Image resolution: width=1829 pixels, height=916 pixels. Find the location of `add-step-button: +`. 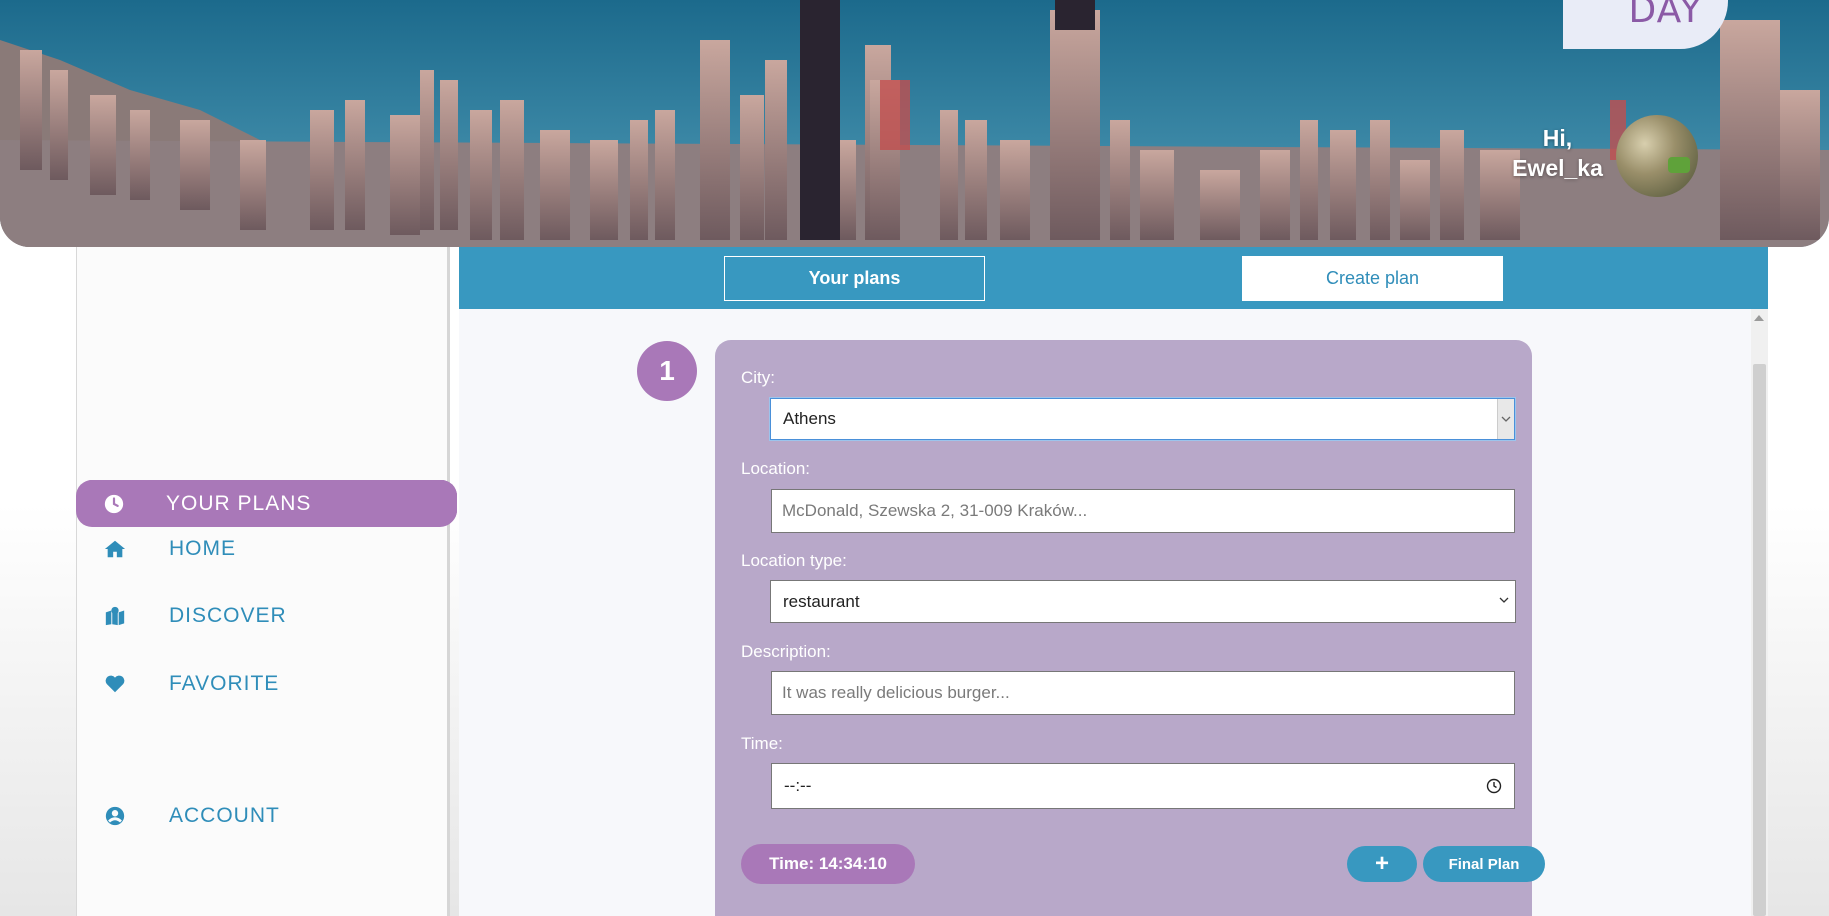

add-step-button: + is located at coordinates (1382, 864).